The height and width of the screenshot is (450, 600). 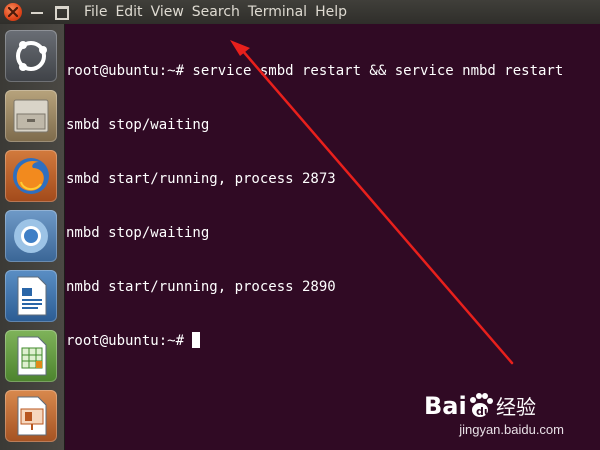 I want to click on baidu-watermark: Bai du 经验 jingyan.baidu.com, so click(x=494, y=414).